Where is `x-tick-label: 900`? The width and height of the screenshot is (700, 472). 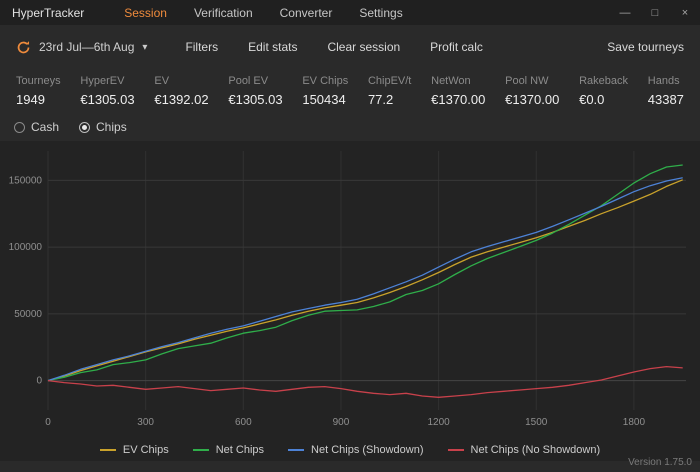 x-tick-label: 900 is located at coordinates (341, 422).